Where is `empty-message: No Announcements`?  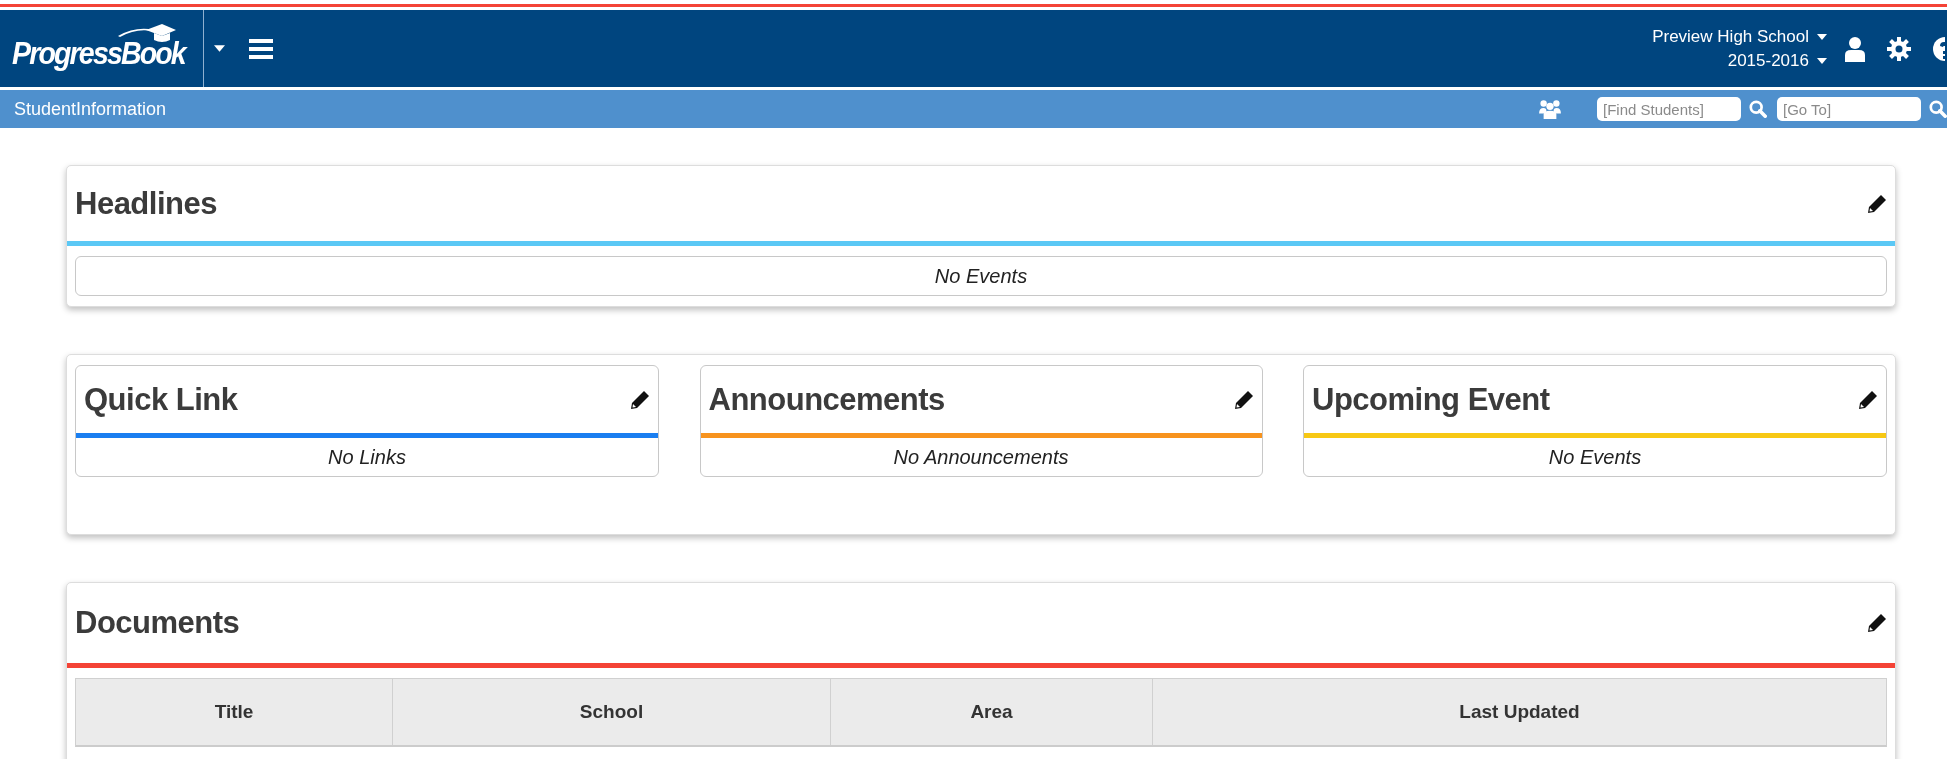 empty-message: No Announcements is located at coordinates (981, 457).